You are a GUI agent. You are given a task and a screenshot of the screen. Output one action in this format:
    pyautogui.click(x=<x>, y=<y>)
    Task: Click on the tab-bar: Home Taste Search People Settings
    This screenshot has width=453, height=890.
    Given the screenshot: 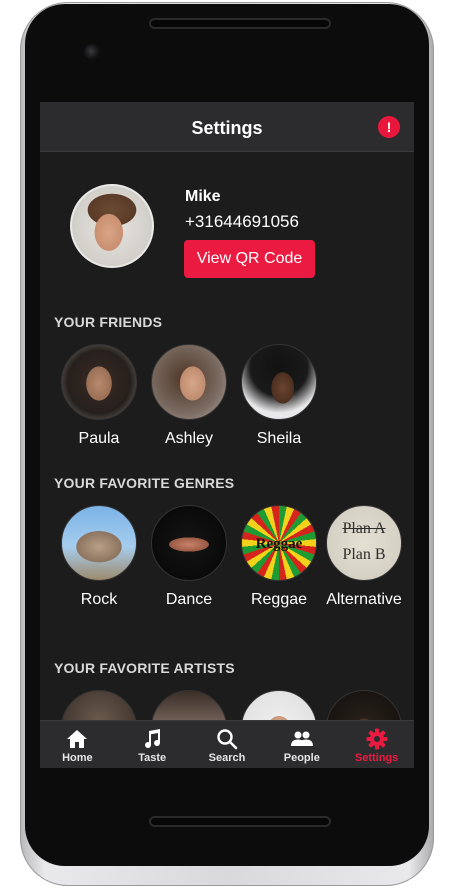 What is the action you would take?
    pyautogui.click(x=227, y=744)
    